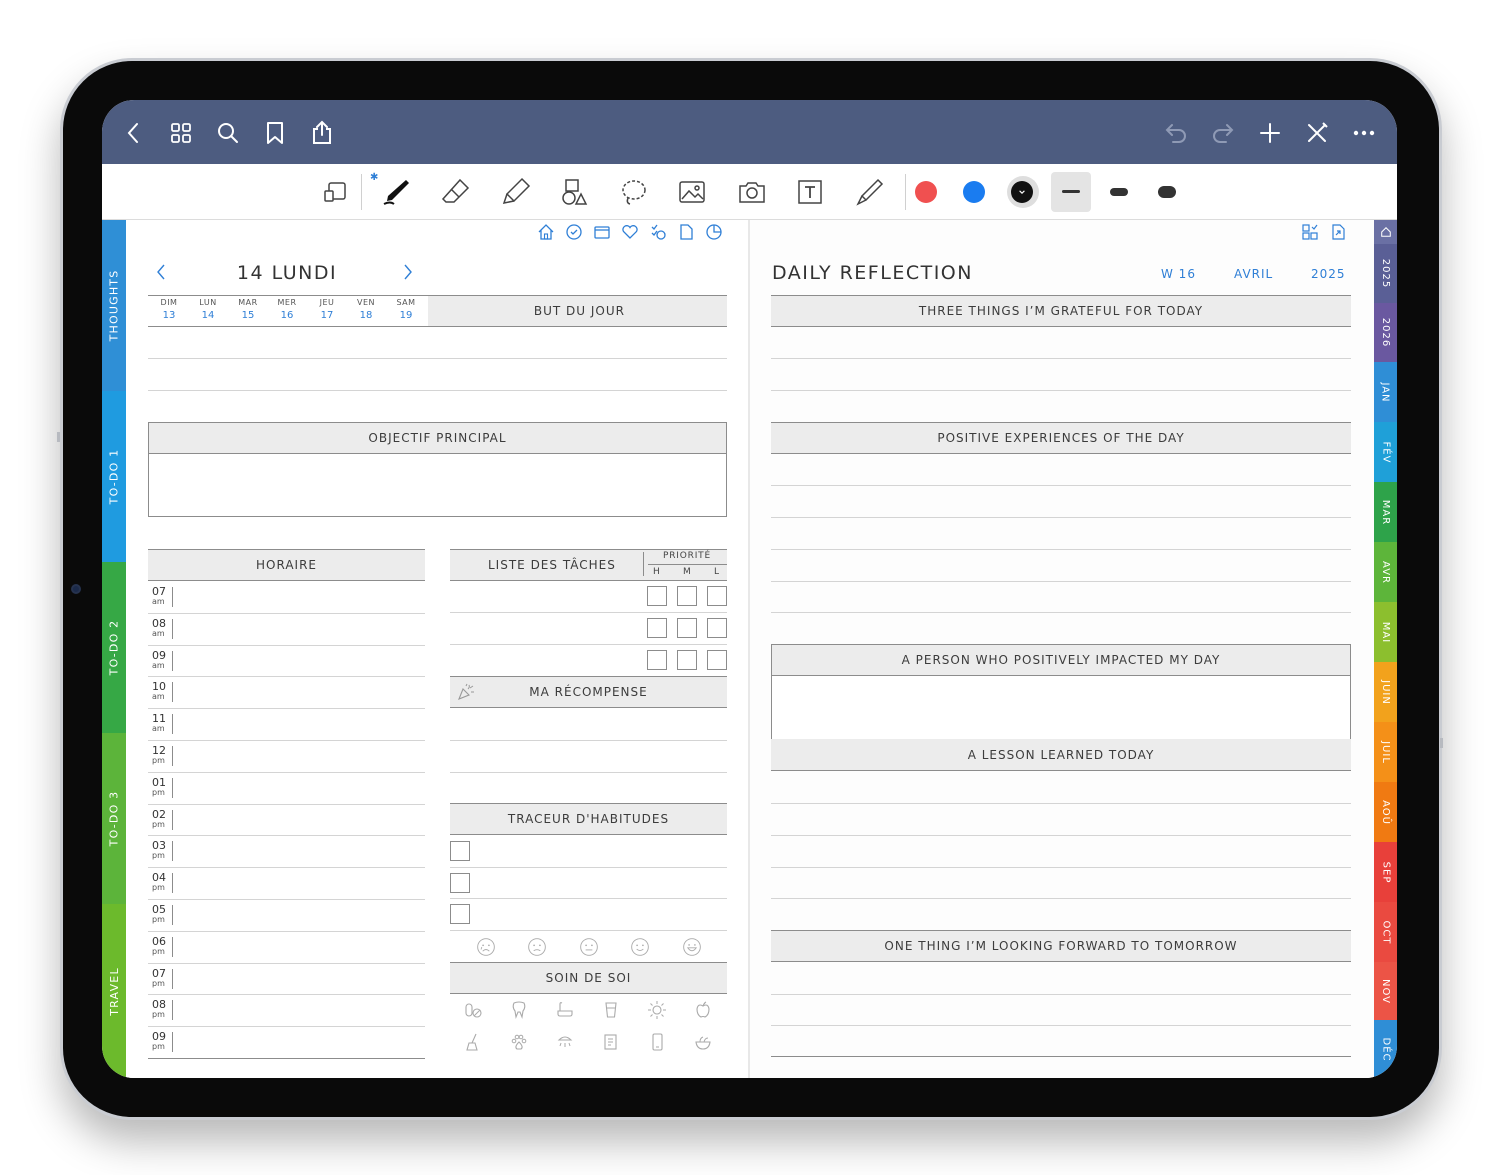 Image resolution: width=1500 pixels, height=1175 pixels. I want to click on salad-icon, so click(703, 1042).